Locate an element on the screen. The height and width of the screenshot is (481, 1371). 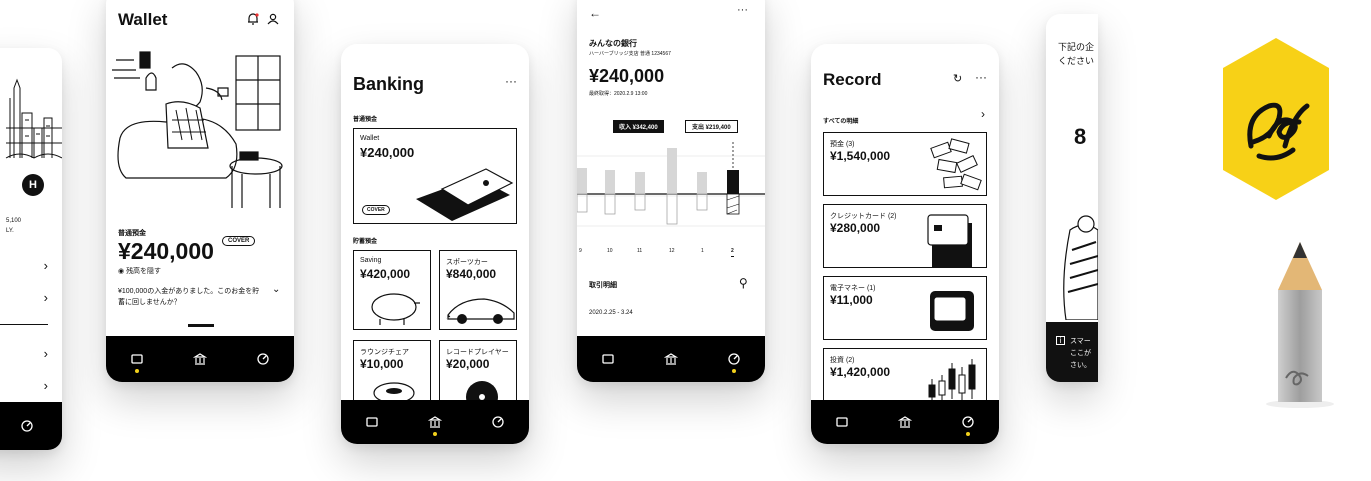
x-tick-label: 12 is located at coordinates (672, 251).